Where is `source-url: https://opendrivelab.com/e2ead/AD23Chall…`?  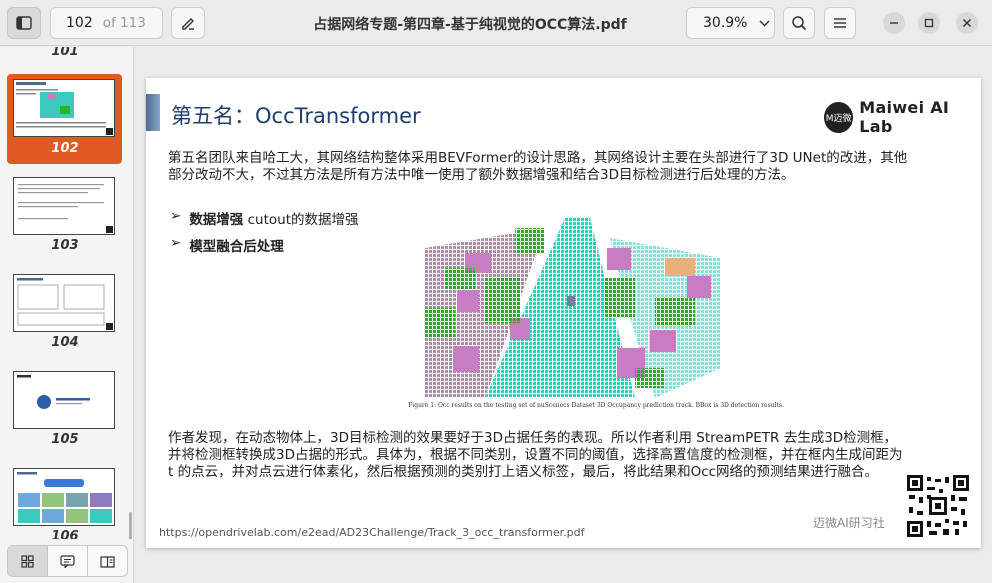
source-url: https://opendrivelab.com/e2ead/AD23Chall… is located at coordinates (372, 532).